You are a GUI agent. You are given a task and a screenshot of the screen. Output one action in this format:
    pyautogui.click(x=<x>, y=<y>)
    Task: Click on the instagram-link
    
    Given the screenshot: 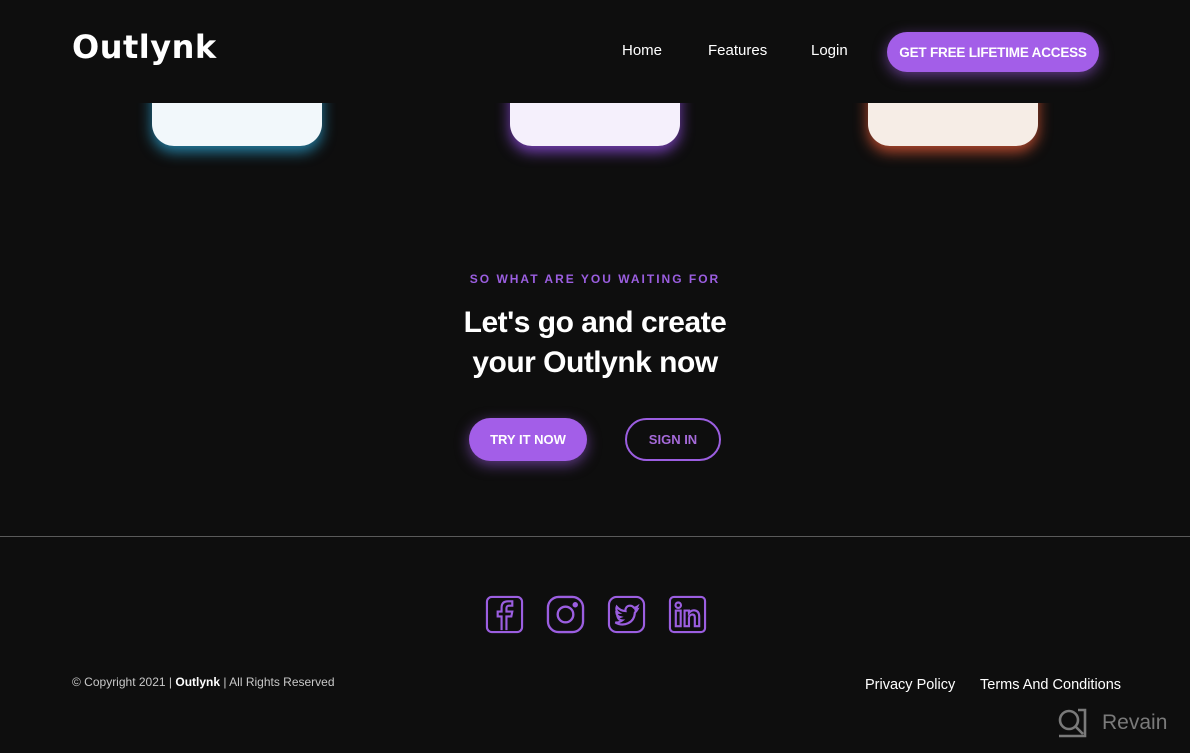 What is the action you would take?
    pyautogui.click(x=565, y=614)
    